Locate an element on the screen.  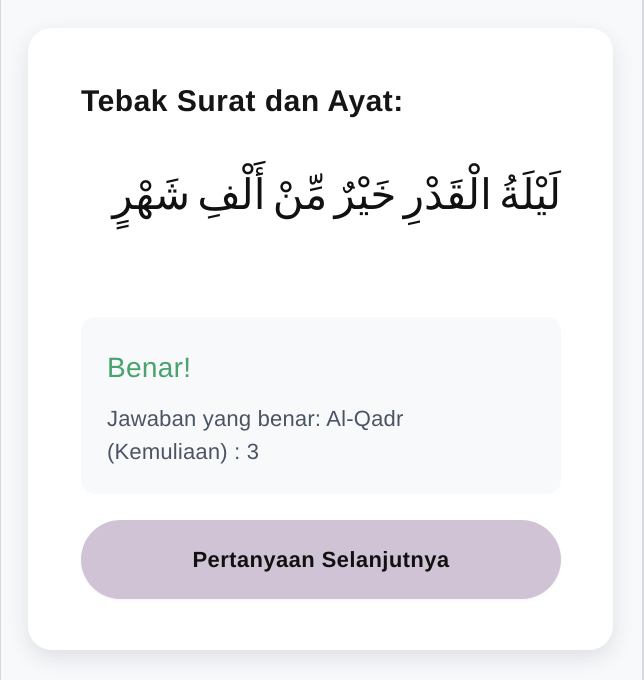
next-question-button: Pertanyaan Selanjutnya is located at coordinates (321, 559).